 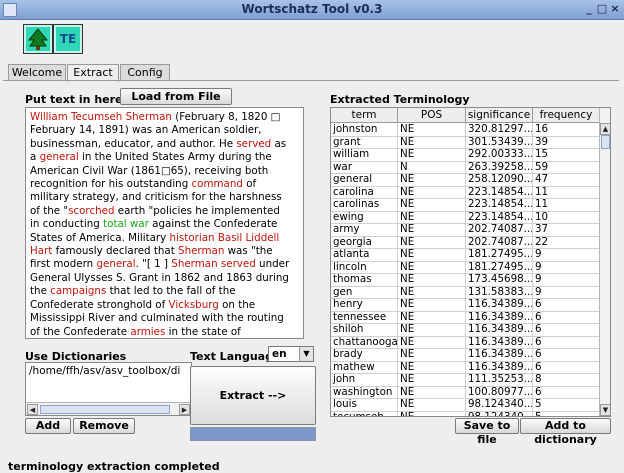 I want to click on table-row: atlantaNE181.27495...9, so click(x=465, y=255).